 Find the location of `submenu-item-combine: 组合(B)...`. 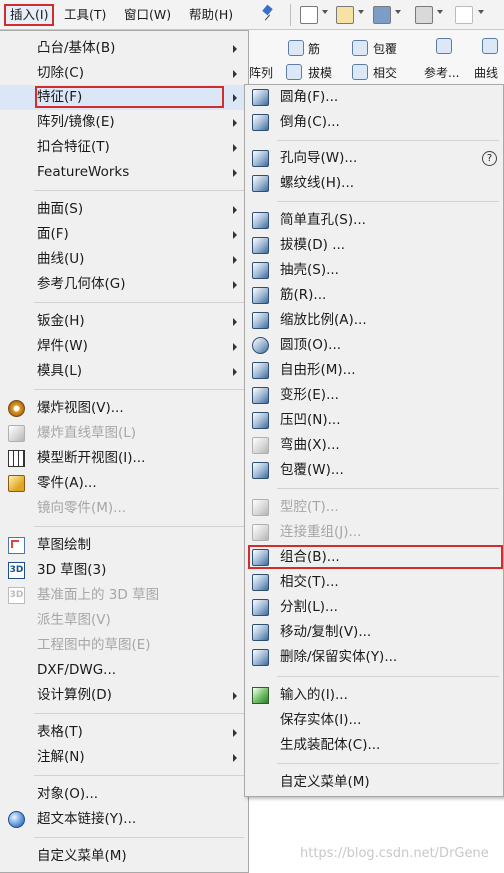

submenu-item-combine: 组合(B)... is located at coordinates (374, 557).